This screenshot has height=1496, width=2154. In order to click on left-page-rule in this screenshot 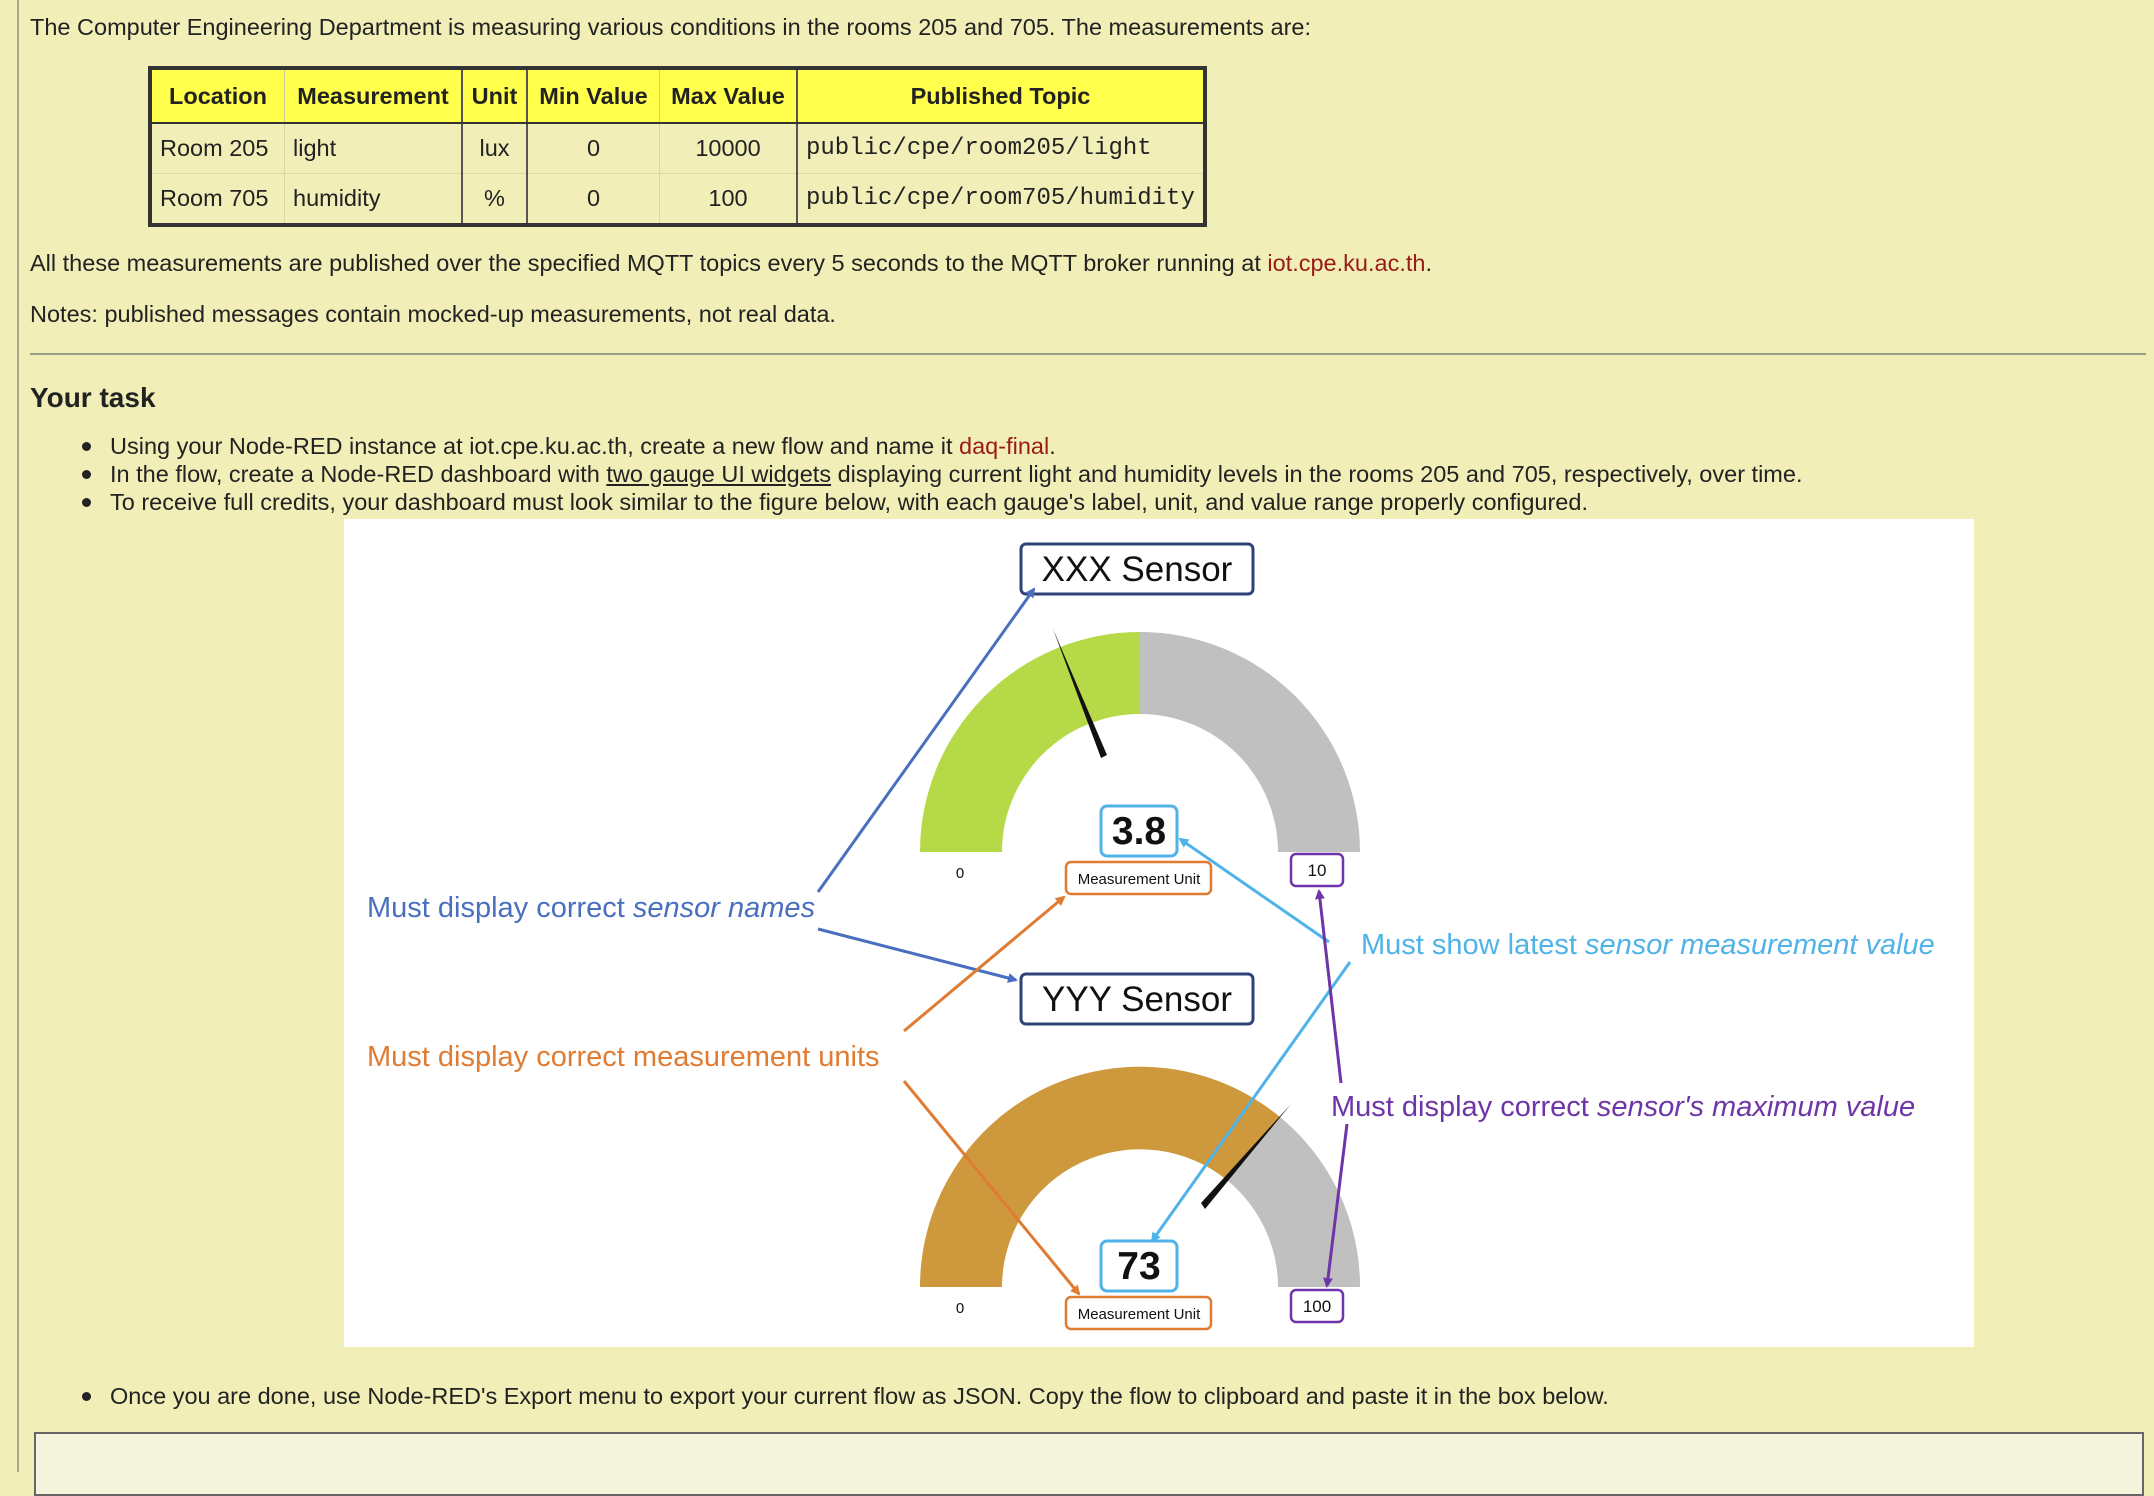, I will do `click(18, 736)`.